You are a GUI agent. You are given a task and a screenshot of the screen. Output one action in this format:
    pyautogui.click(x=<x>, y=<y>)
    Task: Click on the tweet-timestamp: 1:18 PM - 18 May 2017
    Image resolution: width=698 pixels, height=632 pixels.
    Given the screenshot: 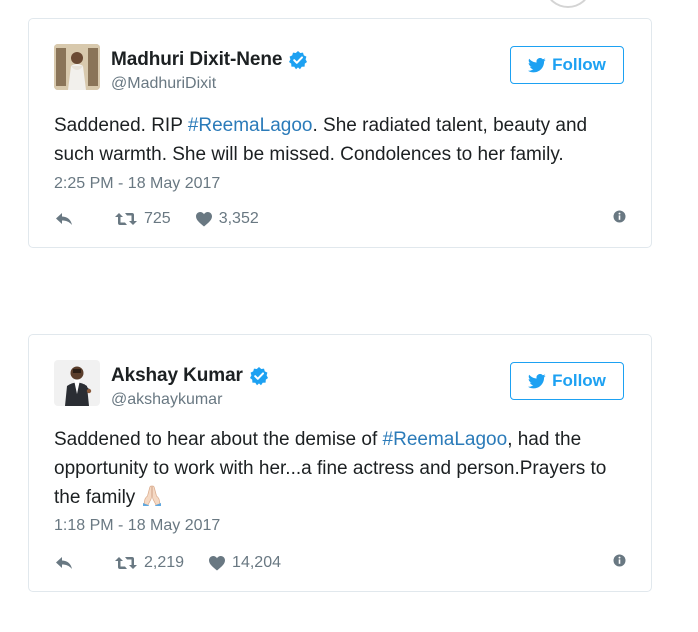 What is the action you would take?
    pyautogui.click(x=137, y=526)
    